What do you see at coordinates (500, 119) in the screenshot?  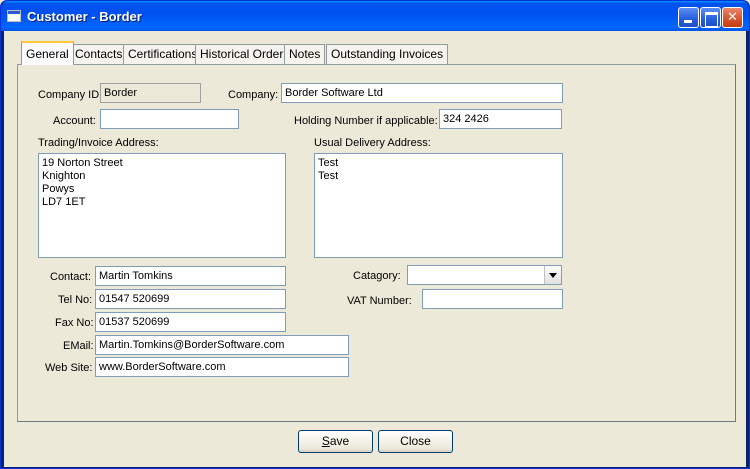 I see `holding-number-input: 324 2426` at bounding box center [500, 119].